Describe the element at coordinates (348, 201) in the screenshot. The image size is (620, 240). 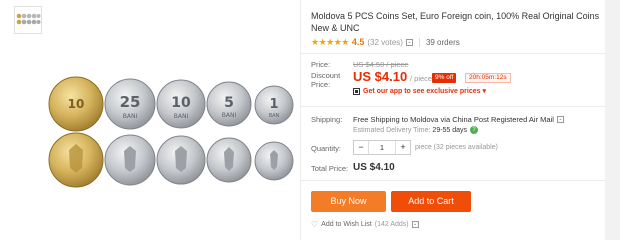
I see `buy-now-button: Buy Now` at that location.